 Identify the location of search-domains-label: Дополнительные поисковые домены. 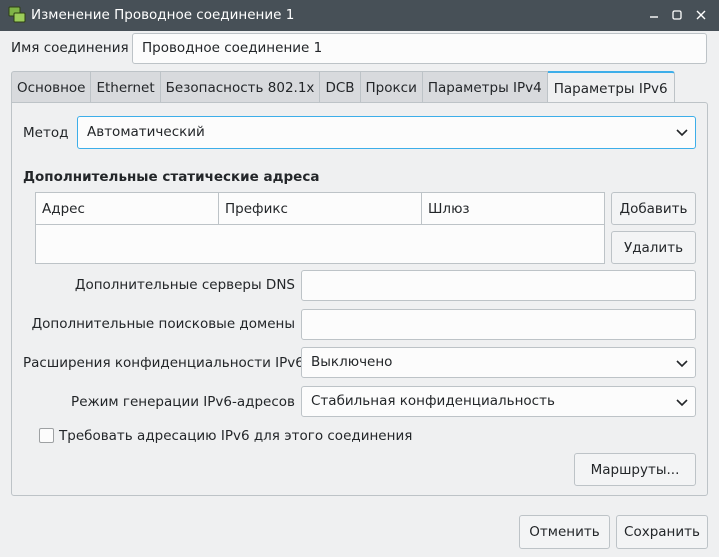
(163, 324).